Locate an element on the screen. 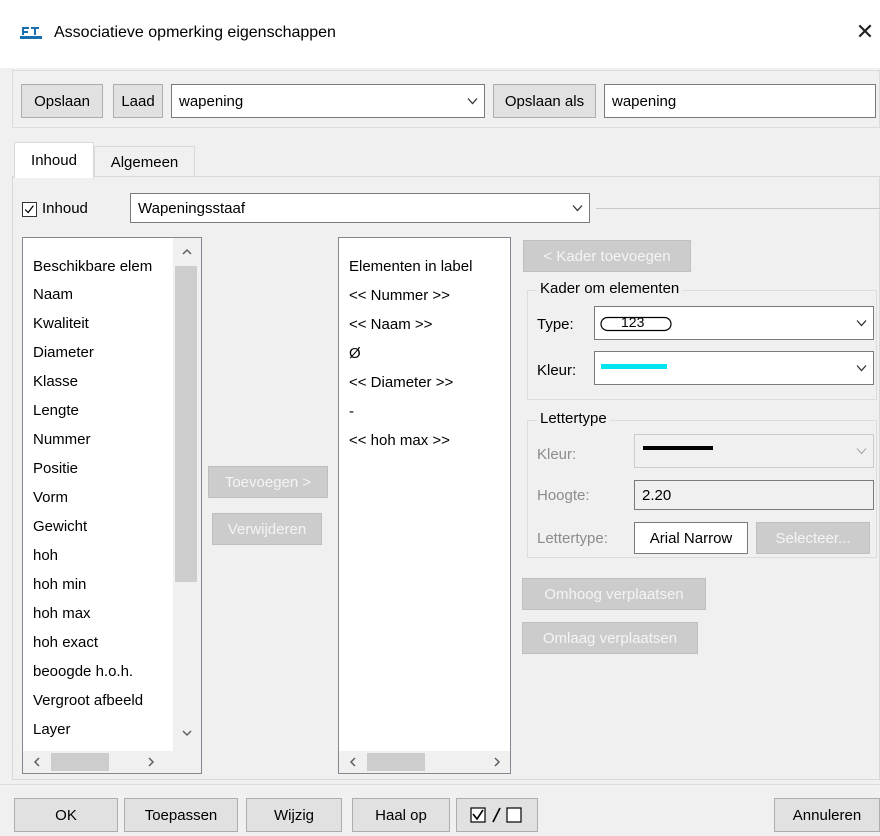 Image resolution: width=880 pixels, height=836 pixels. list-item: beoogde h.o.h. is located at coordinates (83, 671).